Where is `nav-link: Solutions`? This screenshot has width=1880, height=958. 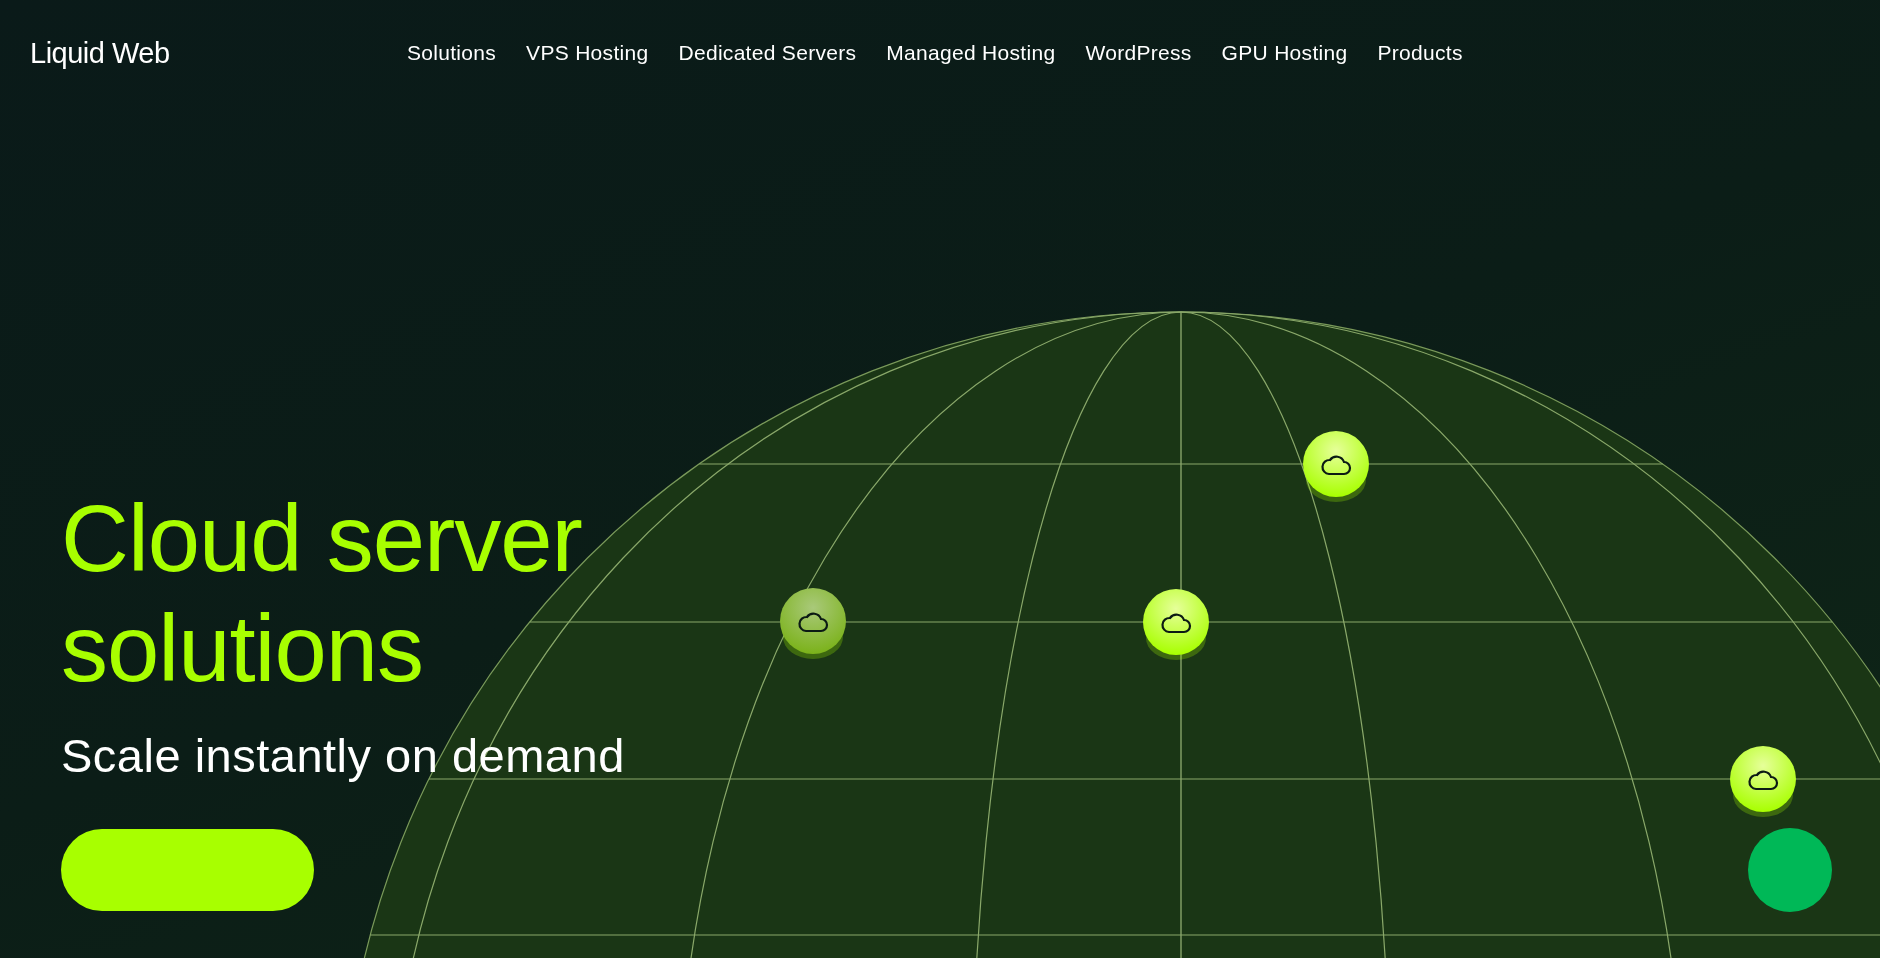 nav-link: Solutions is located at coordinates (452, 53).